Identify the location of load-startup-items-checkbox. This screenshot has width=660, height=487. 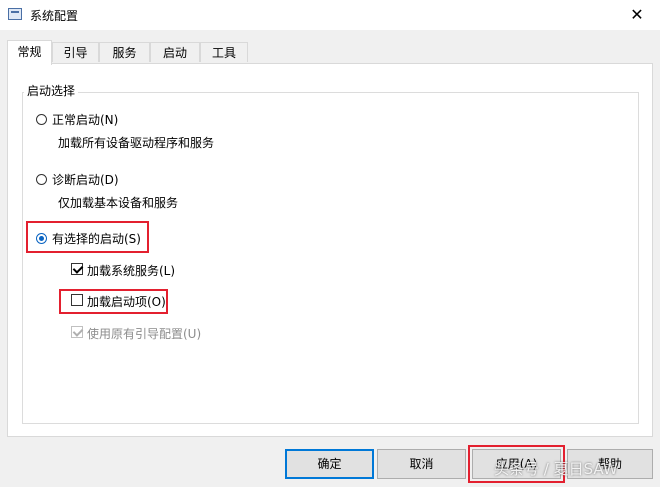
(77, 300).